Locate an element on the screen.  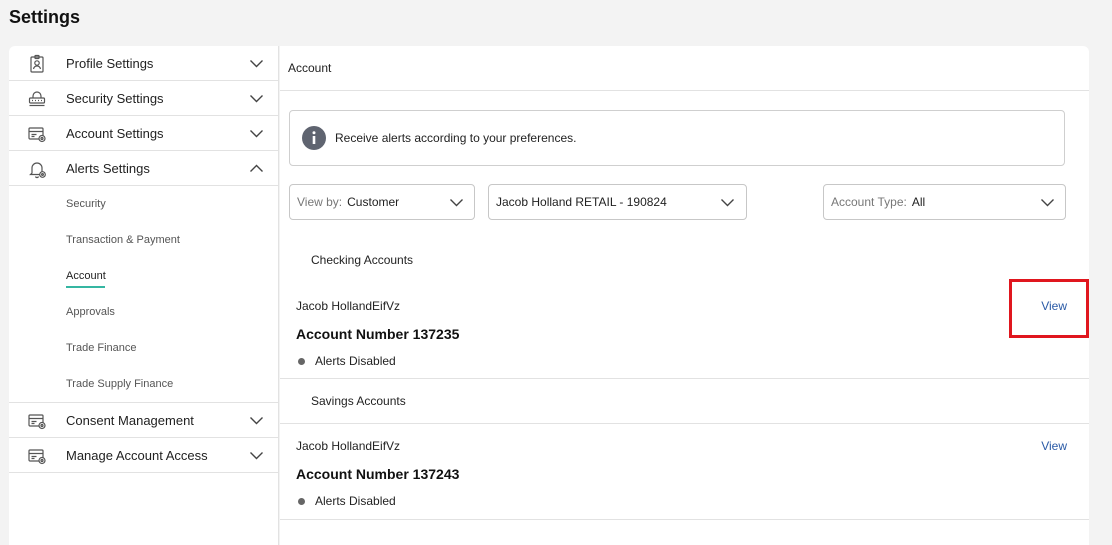
sidebar-item-manage-account-access: Manage Account Access is located at coordinates (143, 455).